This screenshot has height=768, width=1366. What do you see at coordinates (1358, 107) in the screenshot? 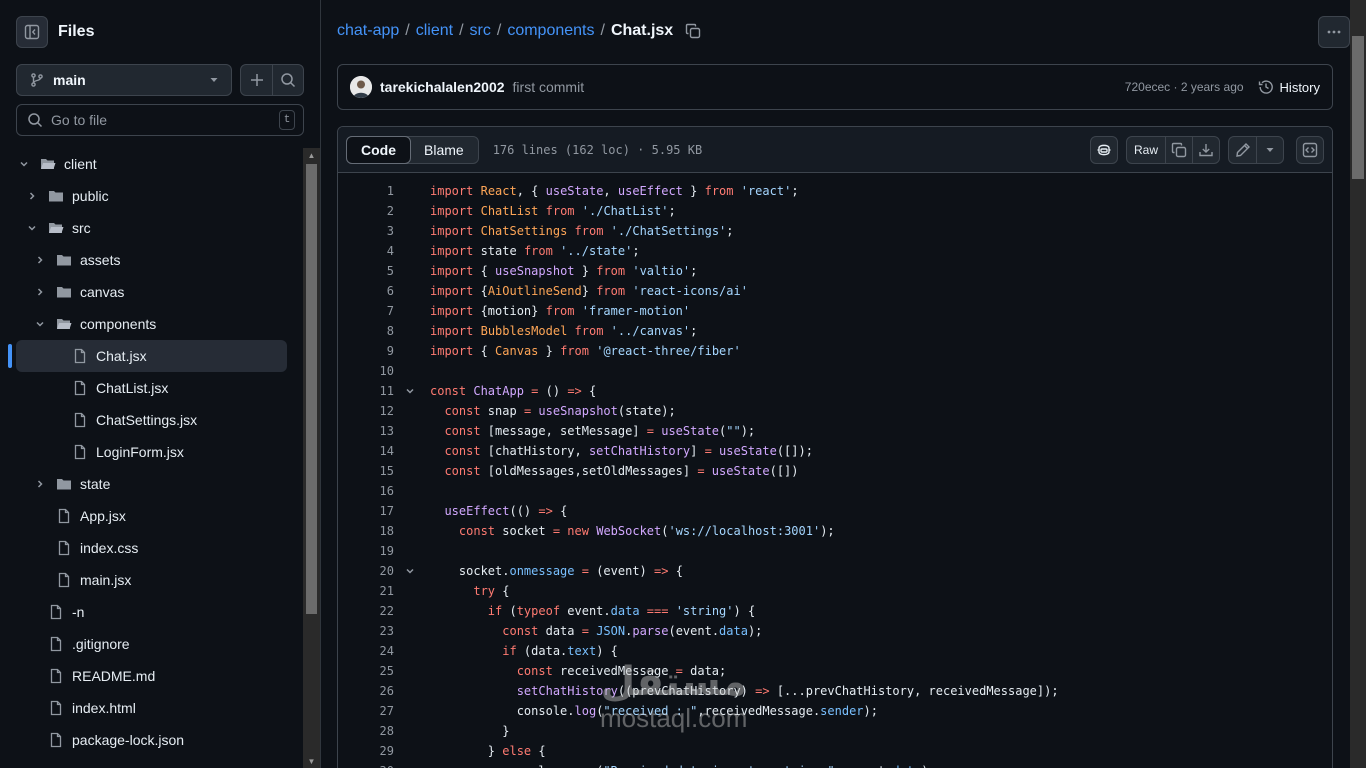
I see `page-scroll-thumb` at bounding box center [1358, 107].